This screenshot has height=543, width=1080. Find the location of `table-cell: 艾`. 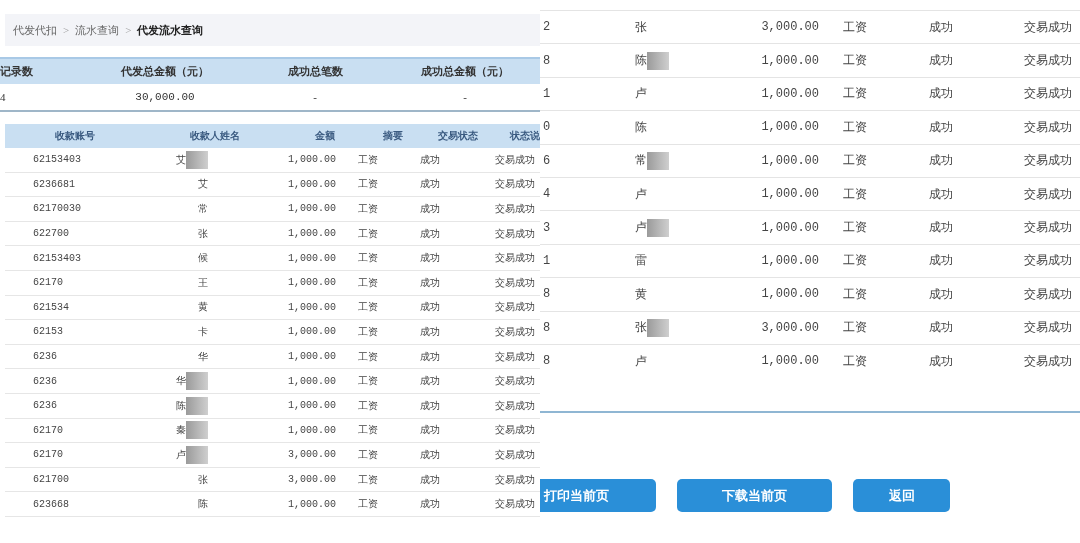

table-cell: 艾 is located at coordinates (181, 159).